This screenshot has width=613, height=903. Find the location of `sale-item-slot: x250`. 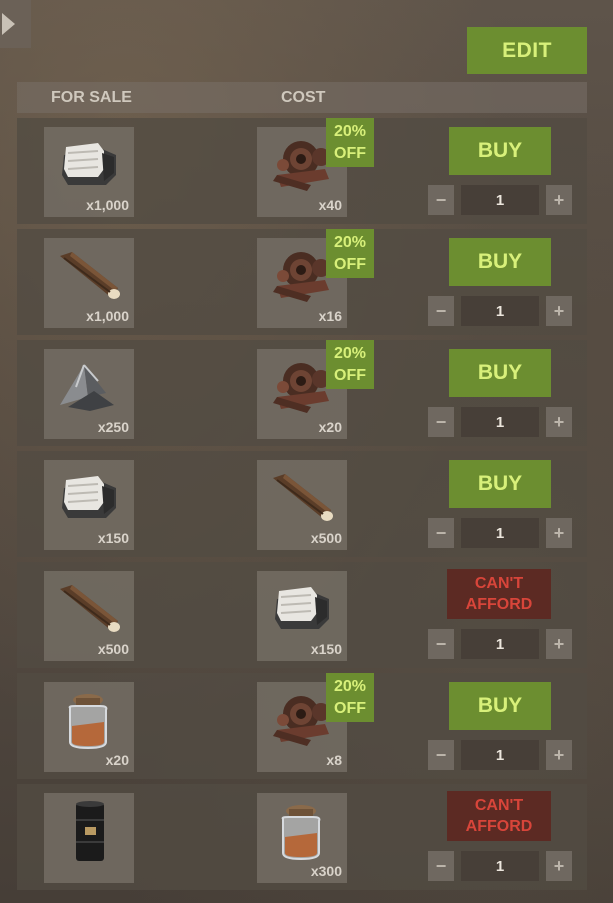

sale-item-slot: x250 is located at coordinates (89, 394).